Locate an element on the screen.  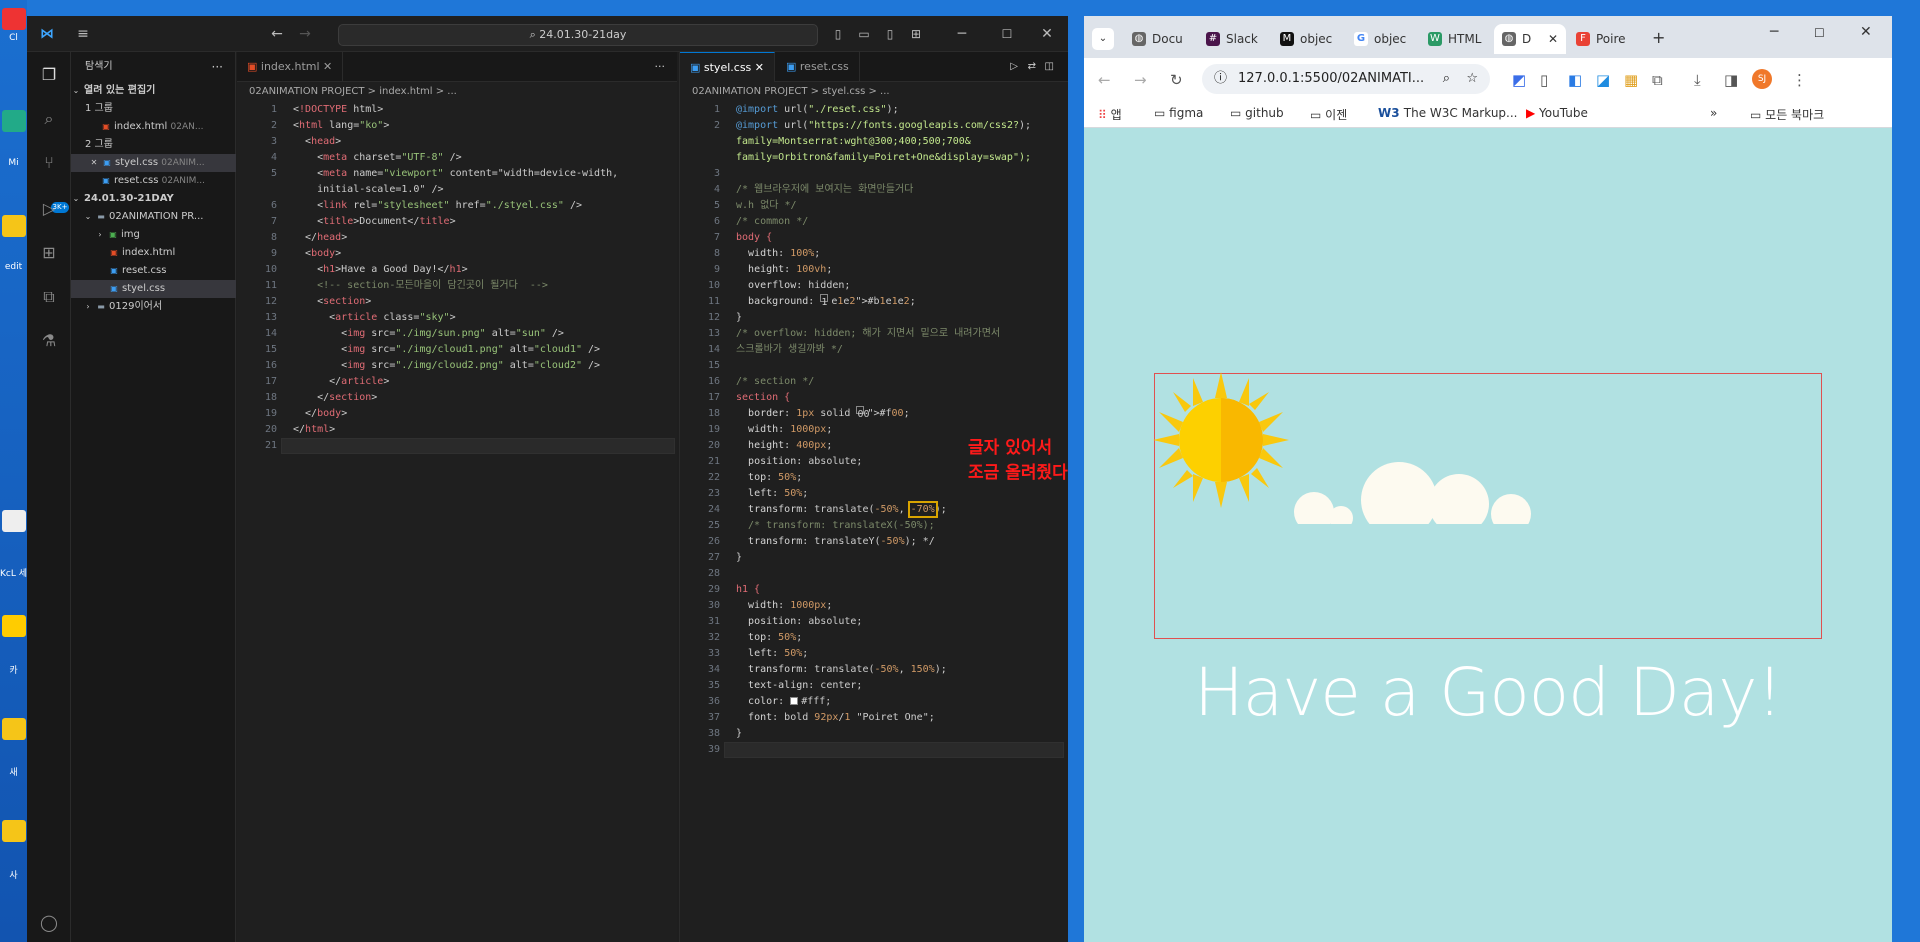
code-line: </html> is located at coordinates (455, 430).